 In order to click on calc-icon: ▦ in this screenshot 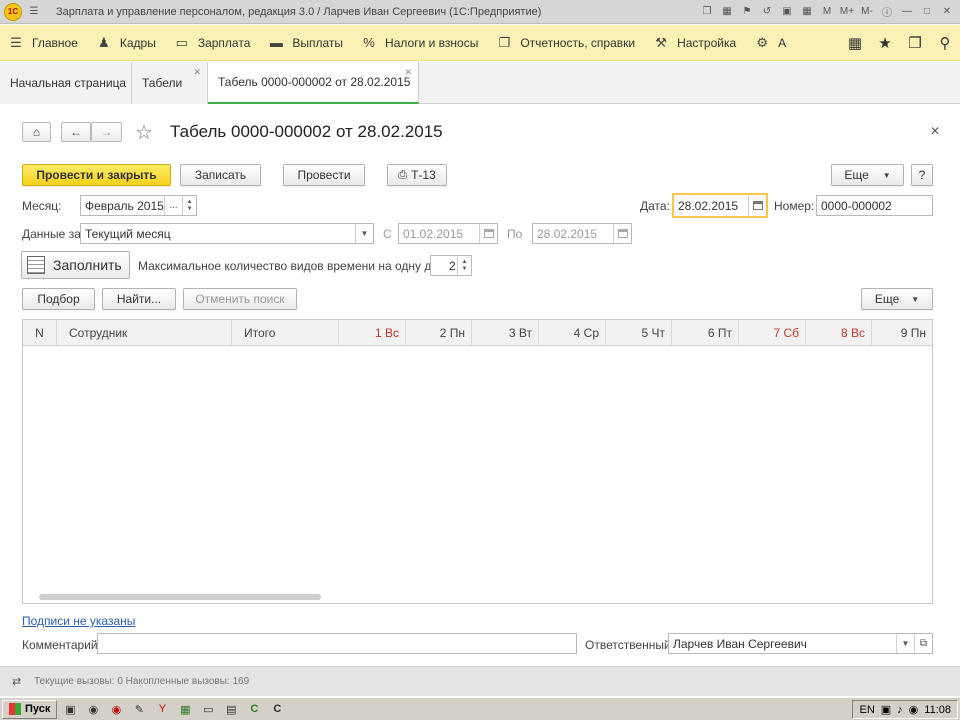, I will do `click(807, 11)`.